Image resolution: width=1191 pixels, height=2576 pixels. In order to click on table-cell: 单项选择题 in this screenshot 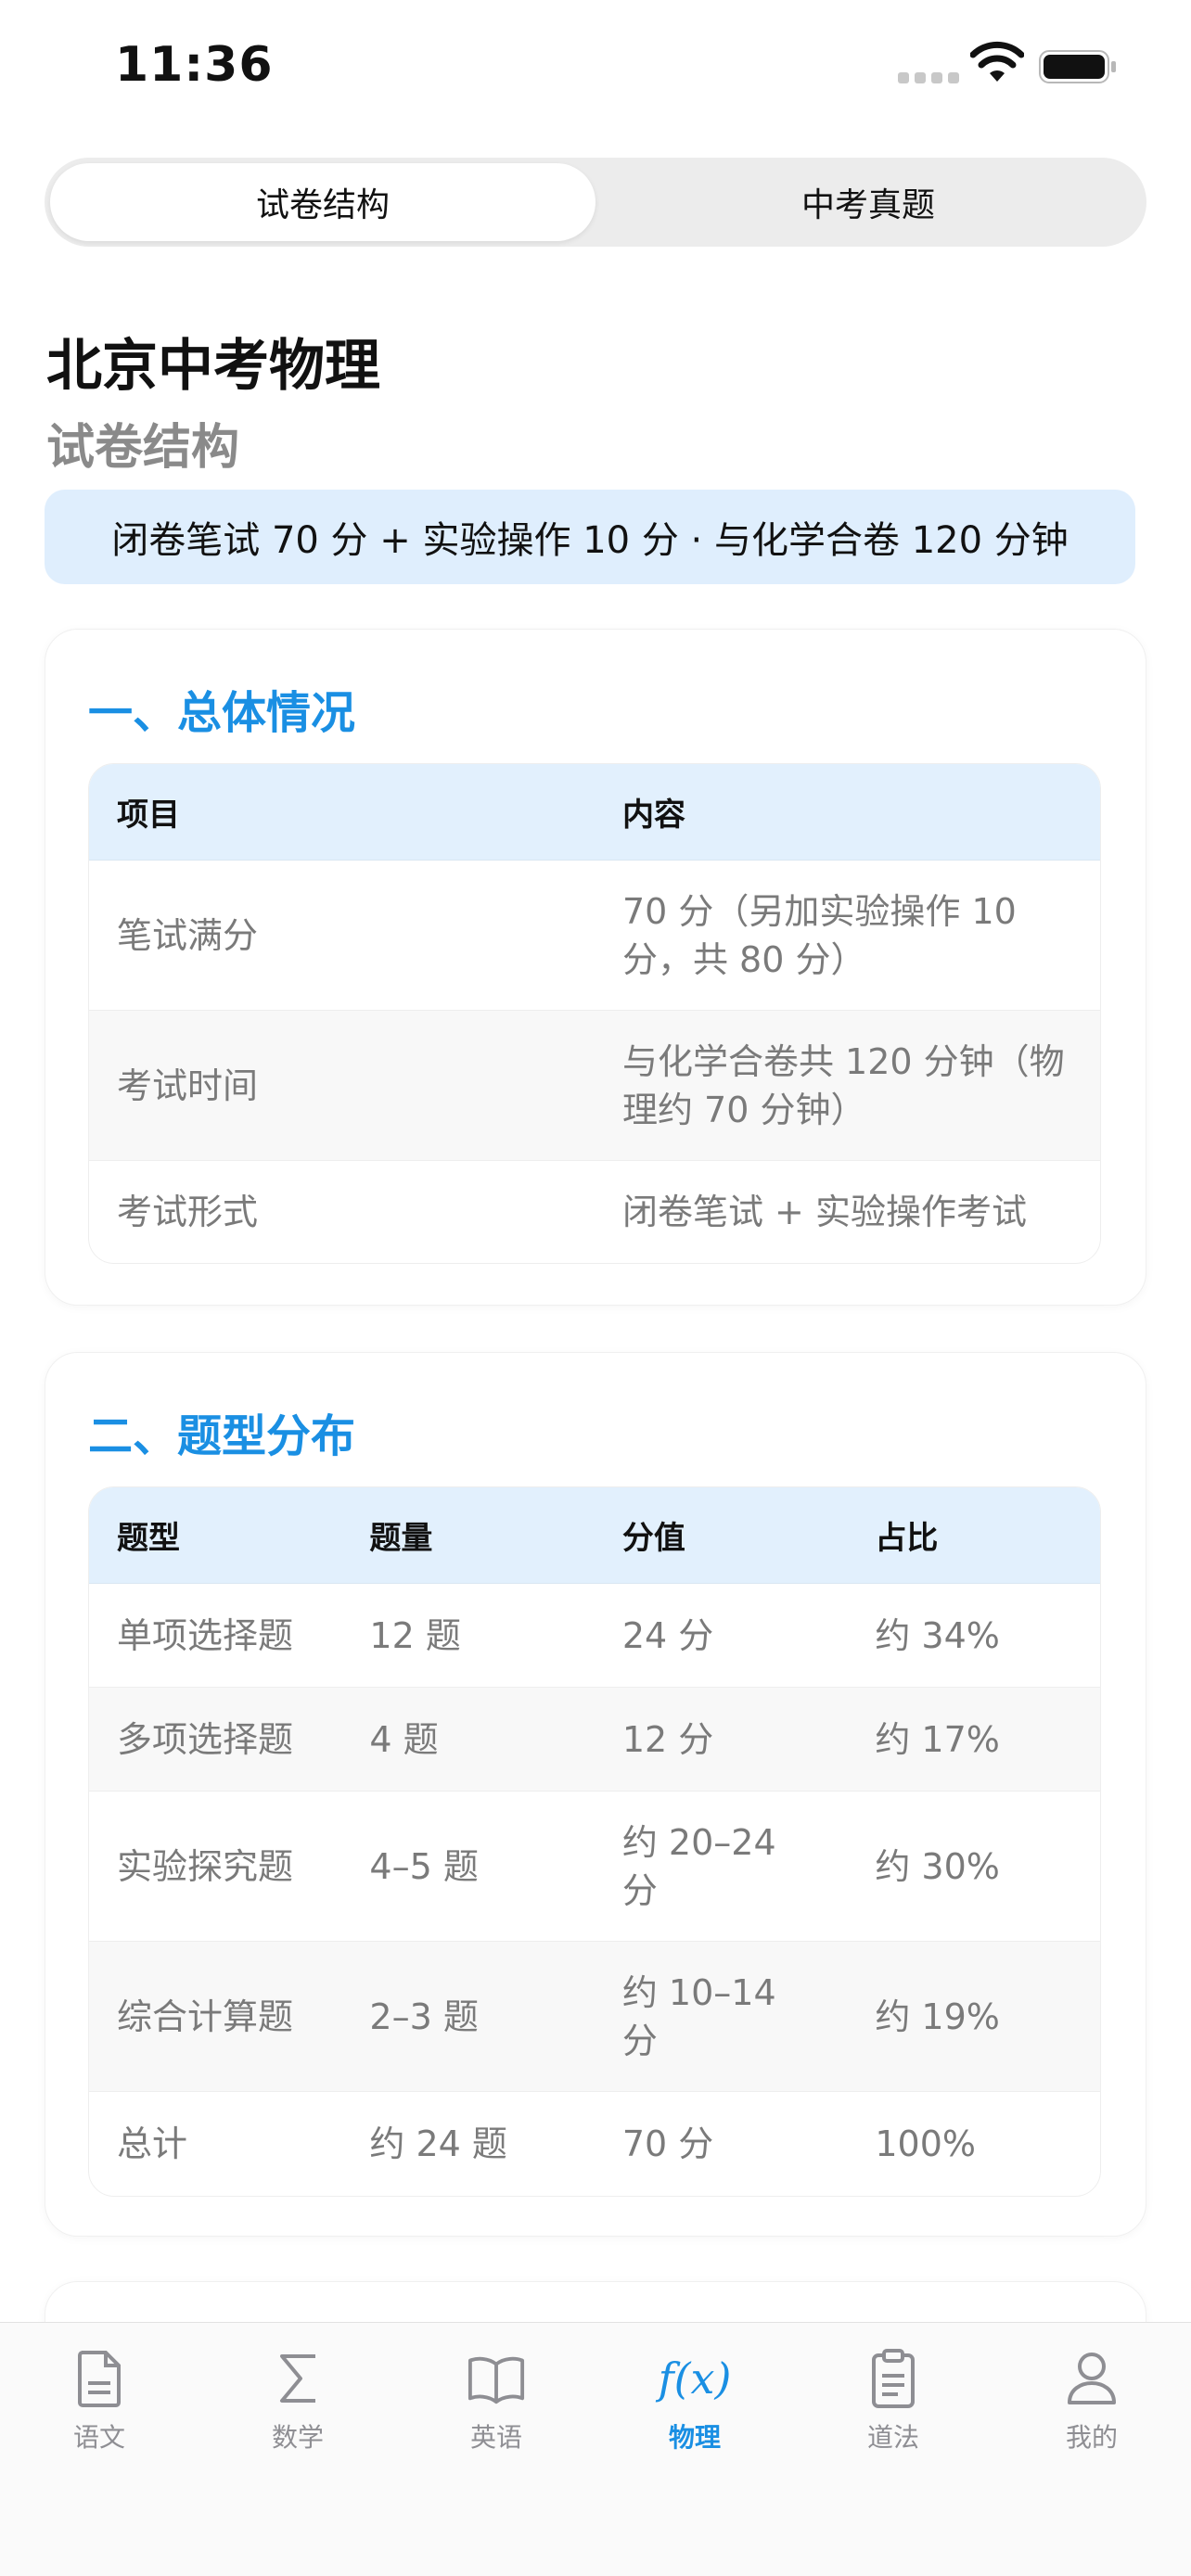, I will do `click(215, 1636)`.